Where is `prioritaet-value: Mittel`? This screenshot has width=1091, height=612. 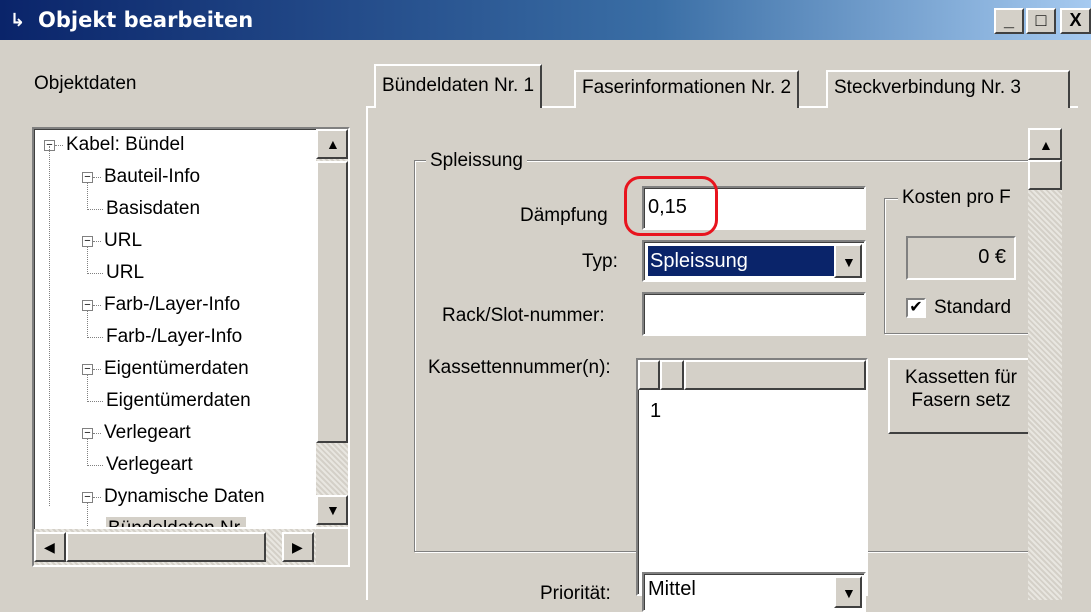
prioritaet-value: Mittel is located at coordinates (672, 589).